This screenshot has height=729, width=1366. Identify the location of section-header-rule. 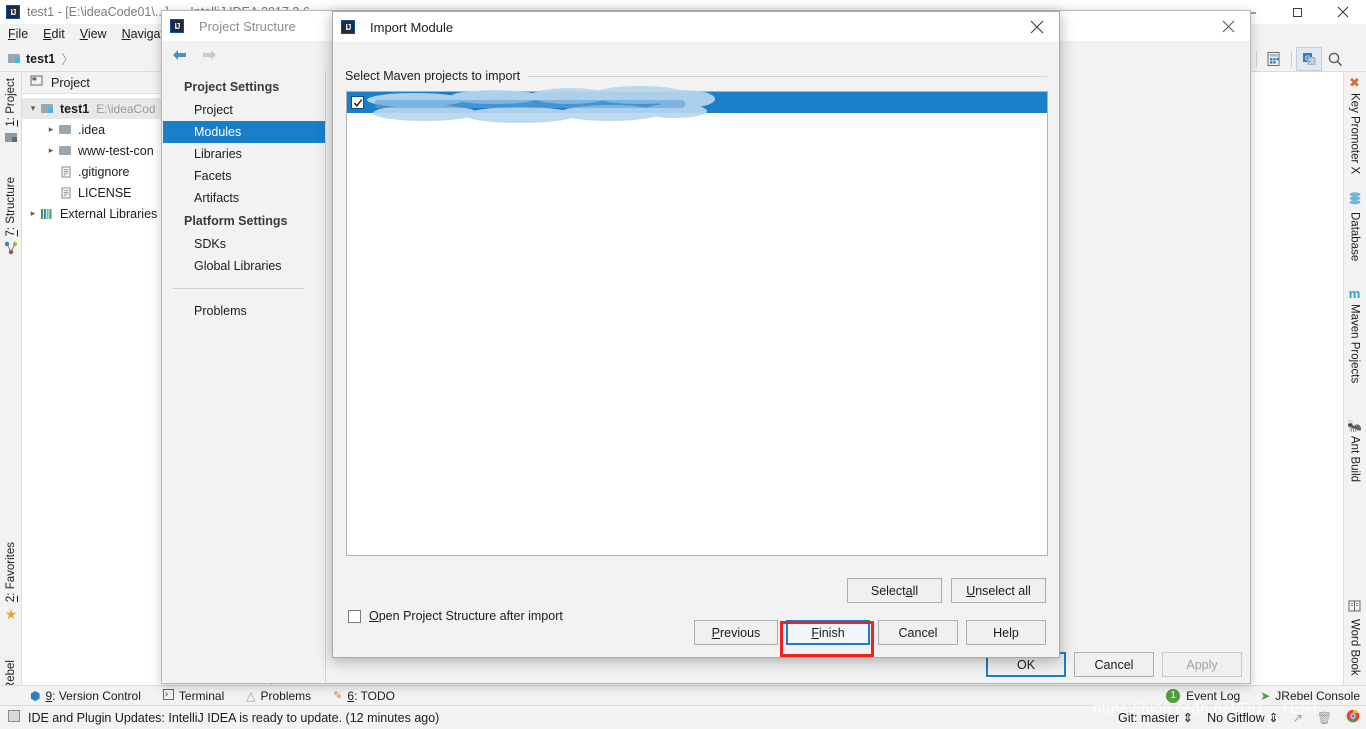
(787, 76).